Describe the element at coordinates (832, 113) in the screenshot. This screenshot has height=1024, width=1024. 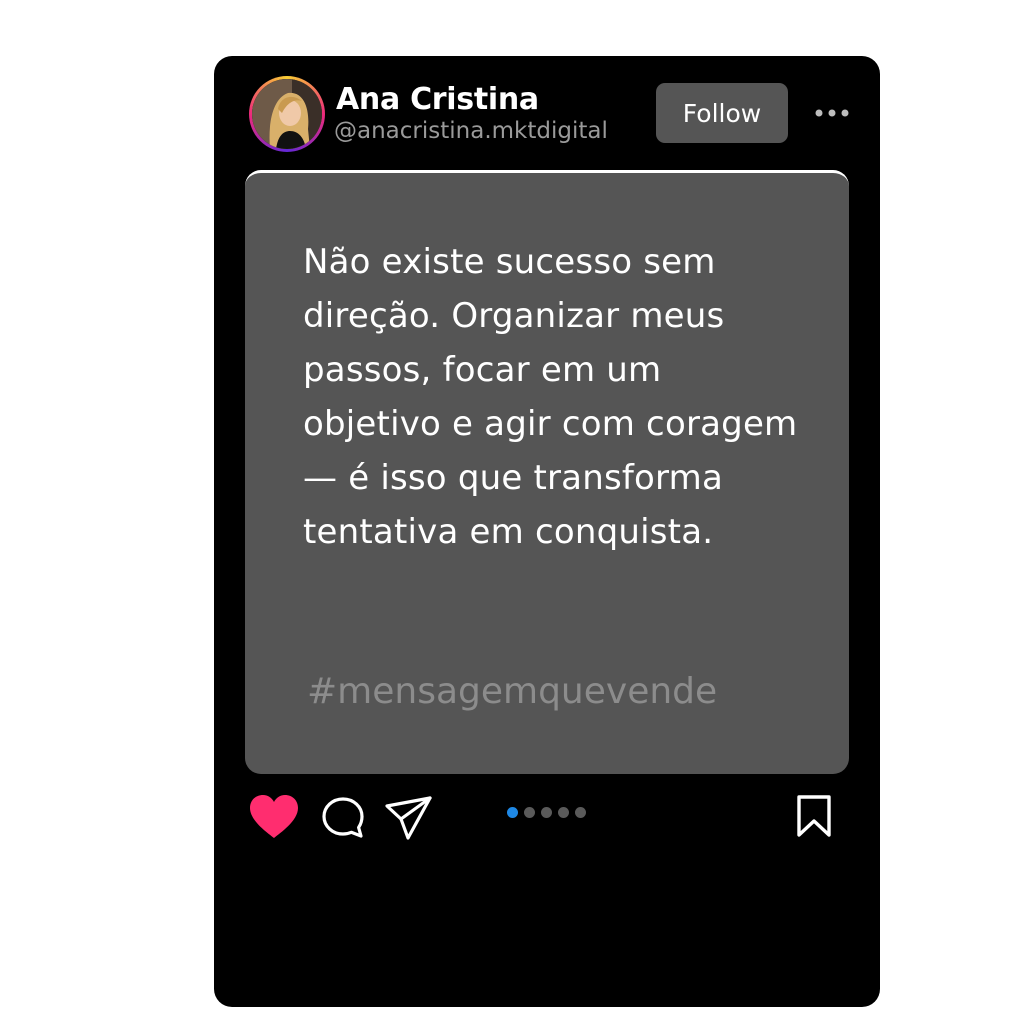
I see `more-options-icon` at that location.